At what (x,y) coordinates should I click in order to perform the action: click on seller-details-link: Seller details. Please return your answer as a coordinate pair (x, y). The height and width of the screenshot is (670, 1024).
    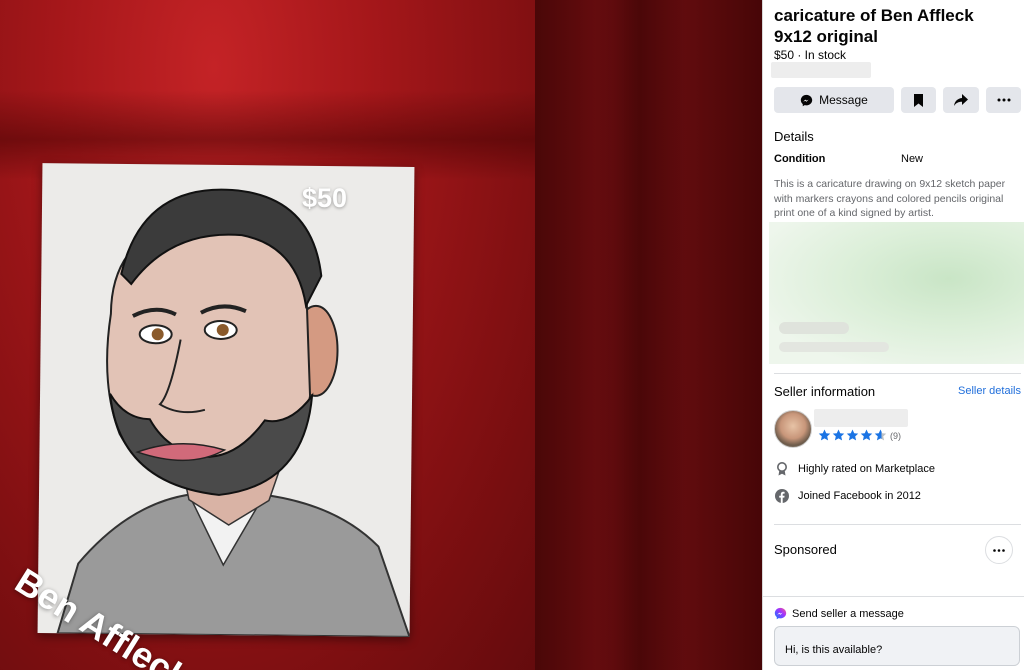
    Looking at the image, I should click on (989, 391).